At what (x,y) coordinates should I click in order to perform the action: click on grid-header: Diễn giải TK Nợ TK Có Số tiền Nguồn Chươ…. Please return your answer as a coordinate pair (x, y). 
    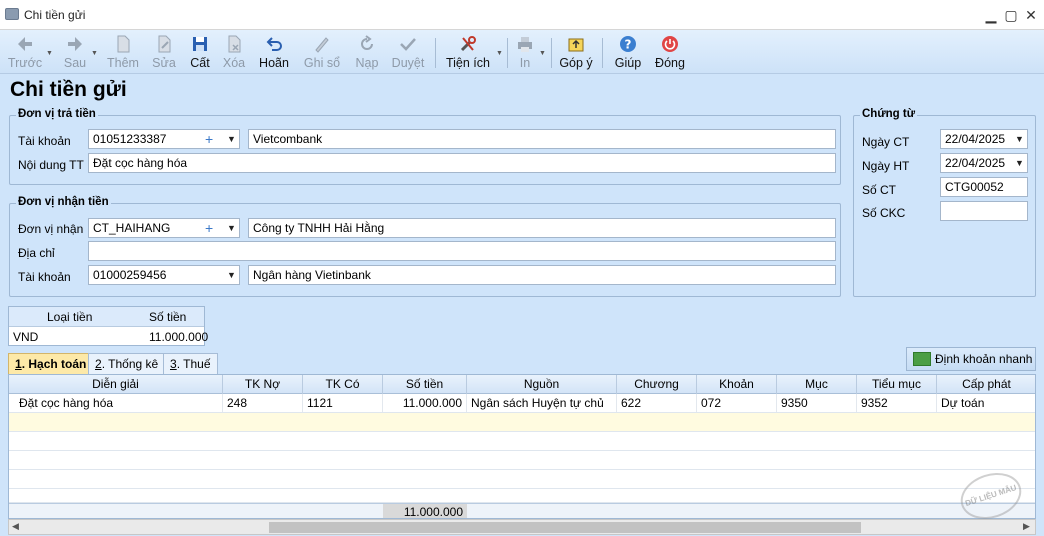
    Looking at the image, I should click on (522, 384).